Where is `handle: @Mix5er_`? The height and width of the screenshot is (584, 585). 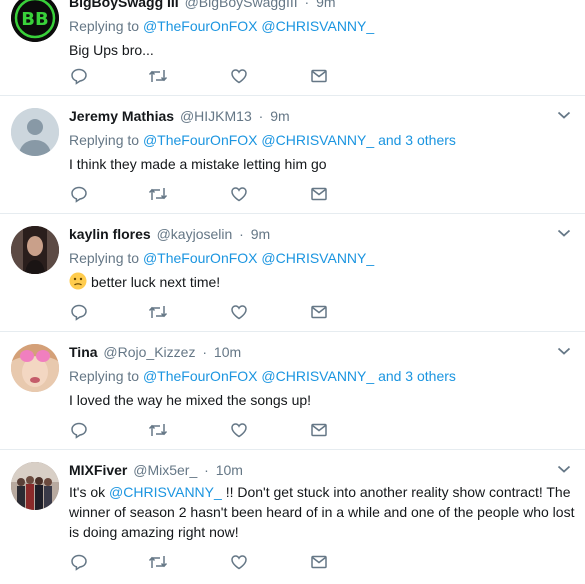
handle: @Mix5er_ is located at coordinates (165, 470).